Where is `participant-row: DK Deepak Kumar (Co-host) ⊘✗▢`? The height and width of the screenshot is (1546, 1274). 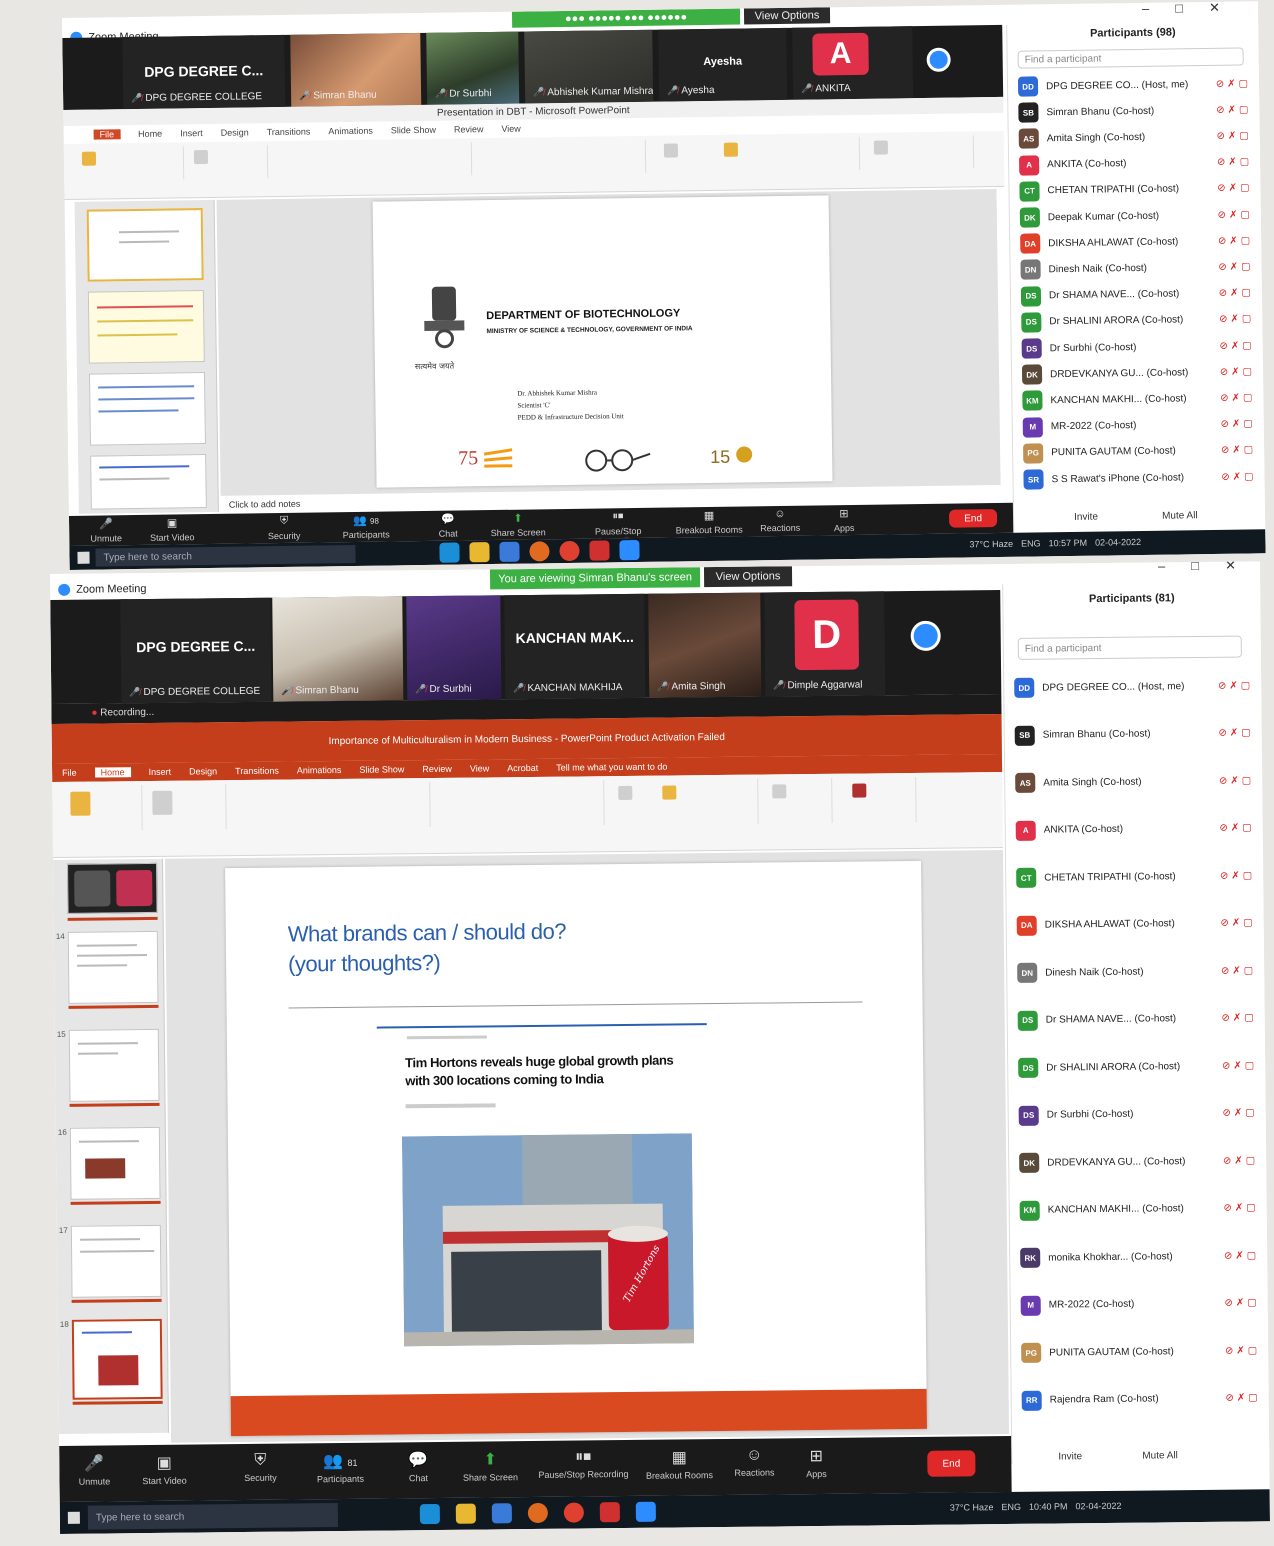 participant-row: DK Deepak Kumar (Co-host) ⊘✗▢ is located at coordinates (1136, 216).